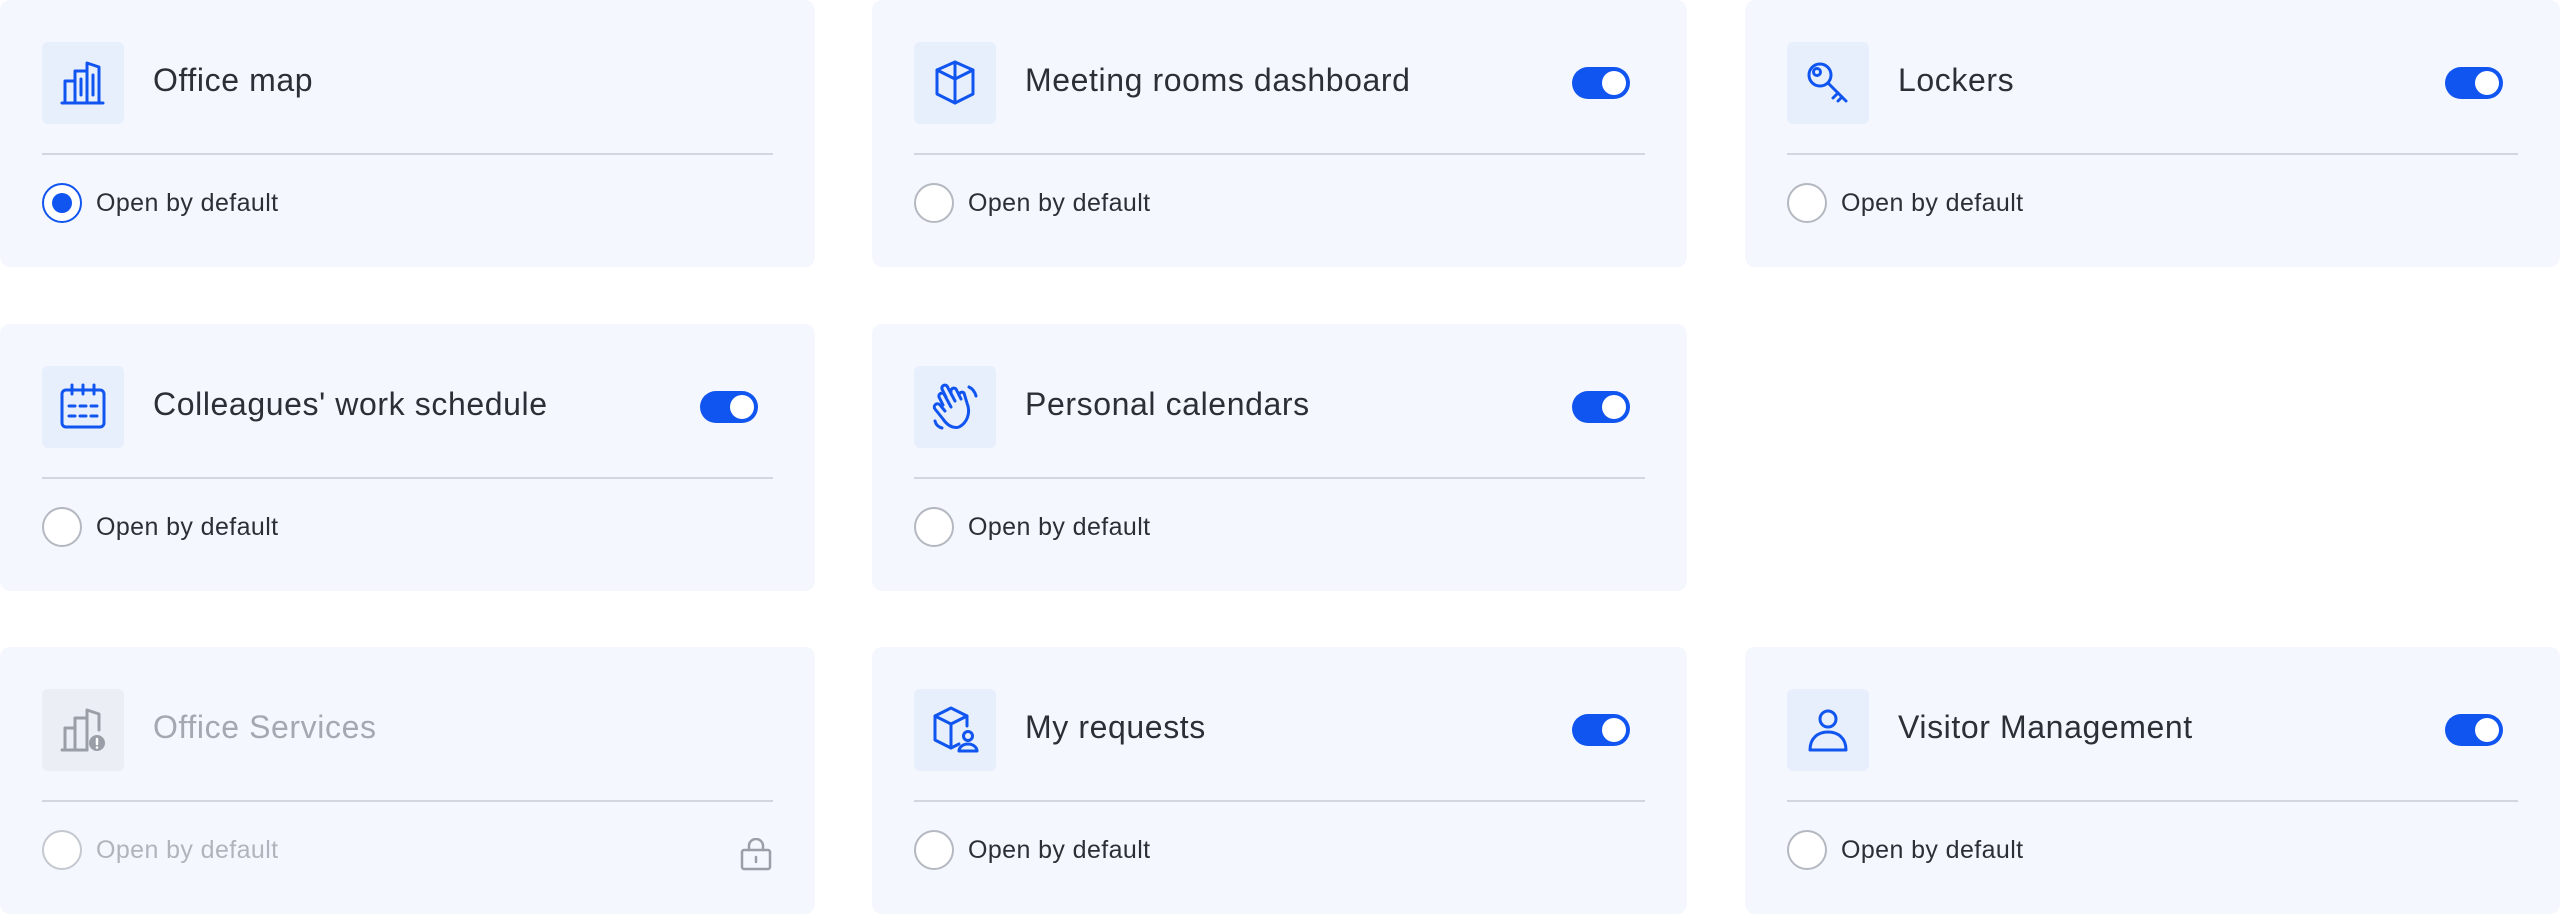 The image size is (2560, 915). What do you see at coordinates (756, 854) in the screenshot?
I see `lock-icon` at bounding box center [756, 854].